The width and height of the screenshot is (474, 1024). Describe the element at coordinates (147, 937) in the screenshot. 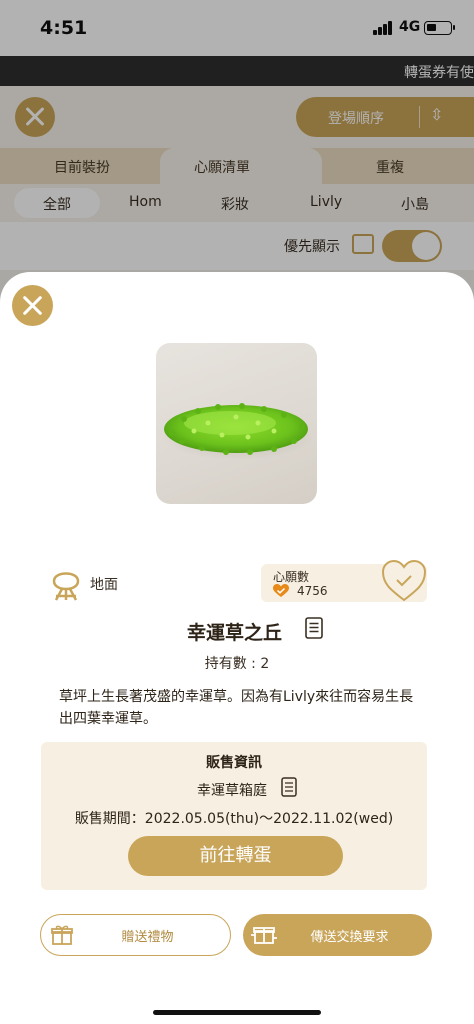

I see `send-gift-label: 贈送禮物` at that location.